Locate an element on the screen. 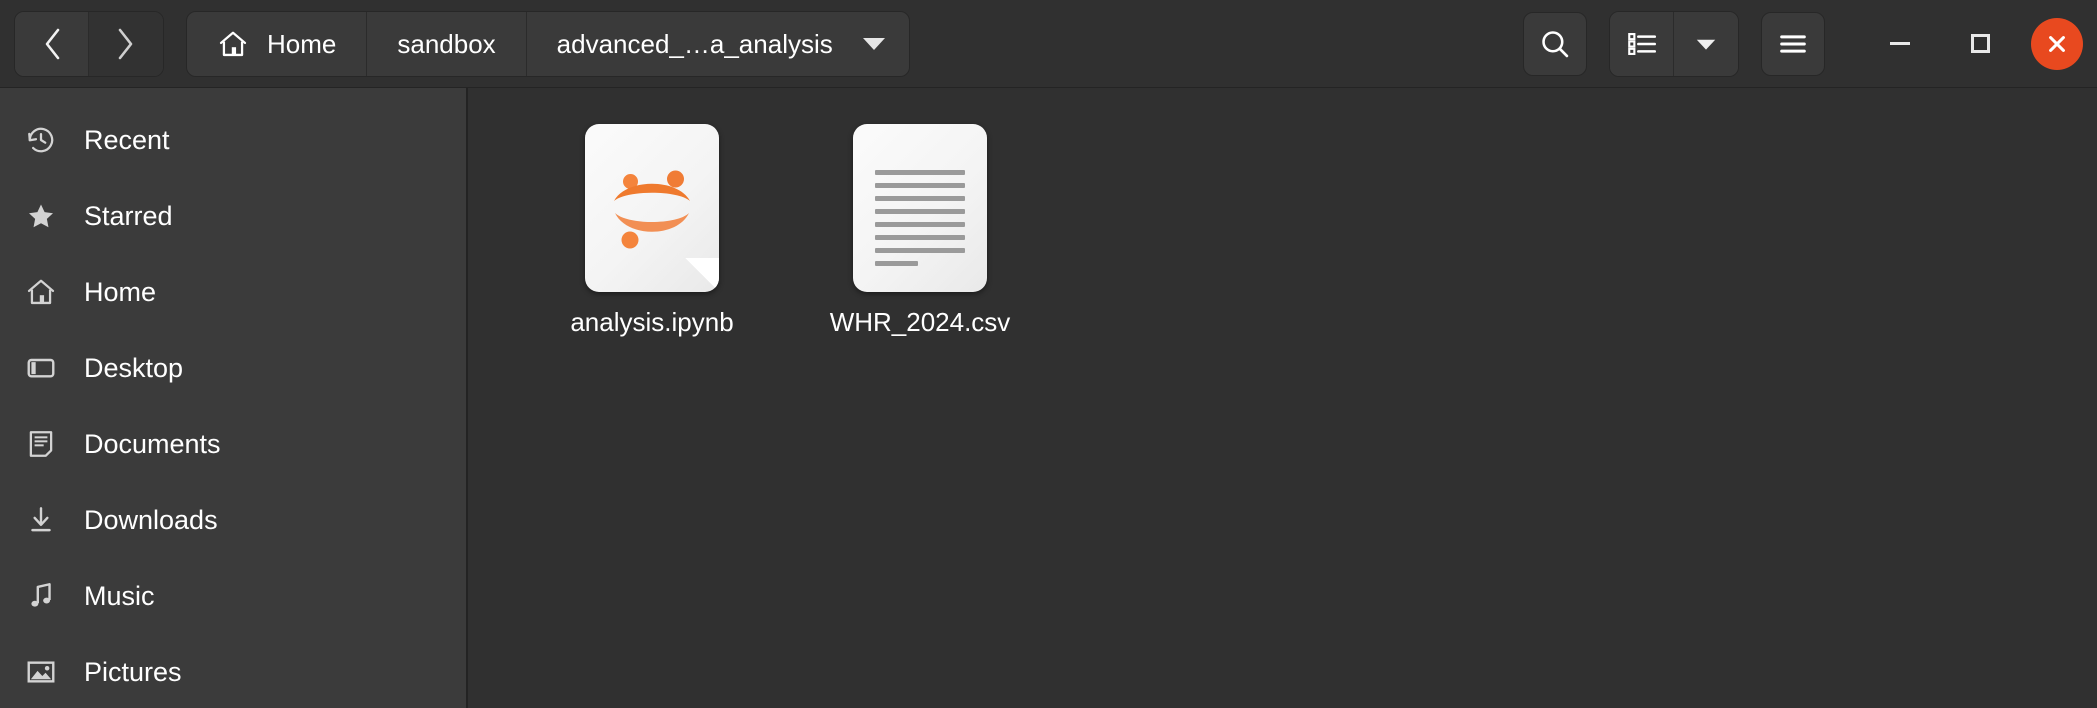 Image resolution: width=2097 pixels, height=708 pixels. view-options-button is located at coordinates (1706, 43).